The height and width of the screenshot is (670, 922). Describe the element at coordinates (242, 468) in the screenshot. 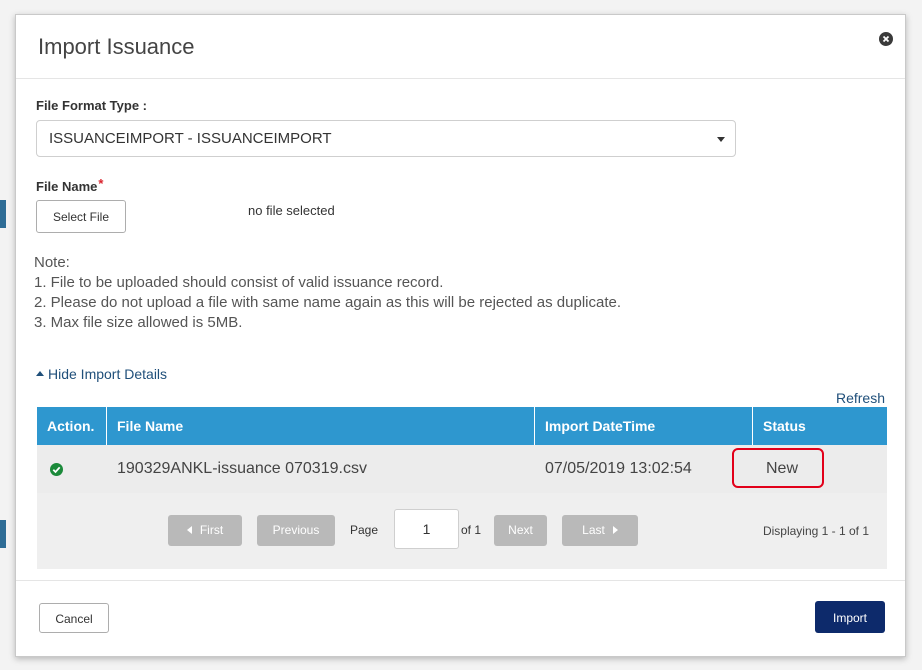

I see `file-name-cell: 190329ANKL-issuance 070319.csv` at that location.